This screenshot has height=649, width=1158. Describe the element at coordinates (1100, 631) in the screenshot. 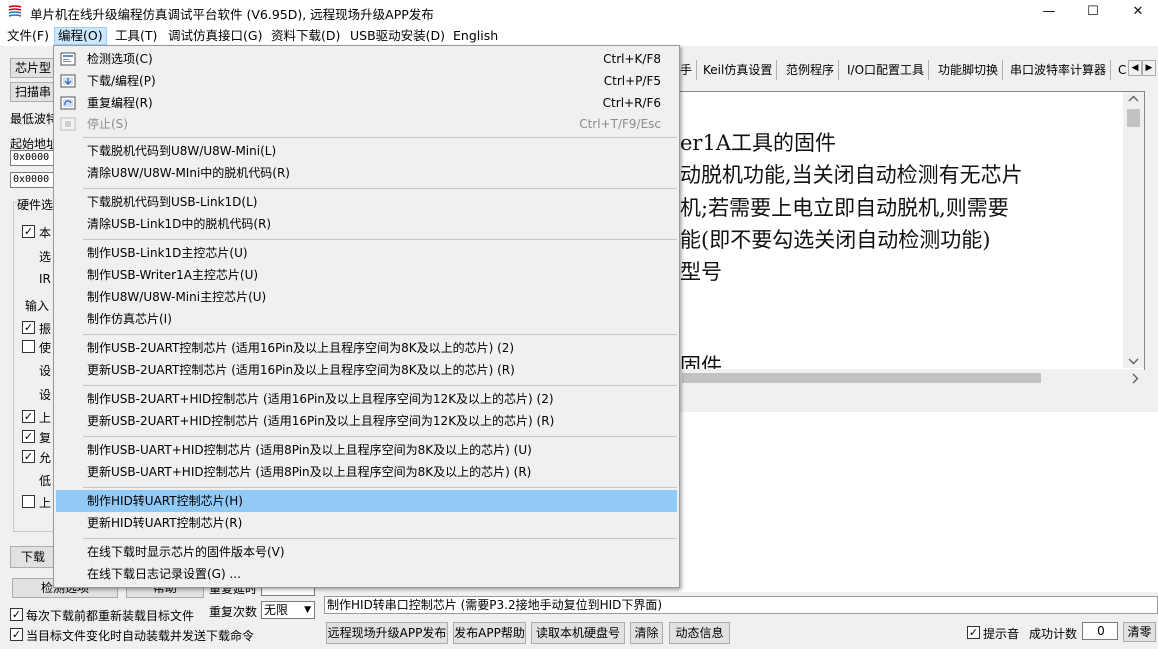

I see `success-count-field: 0` at that location.